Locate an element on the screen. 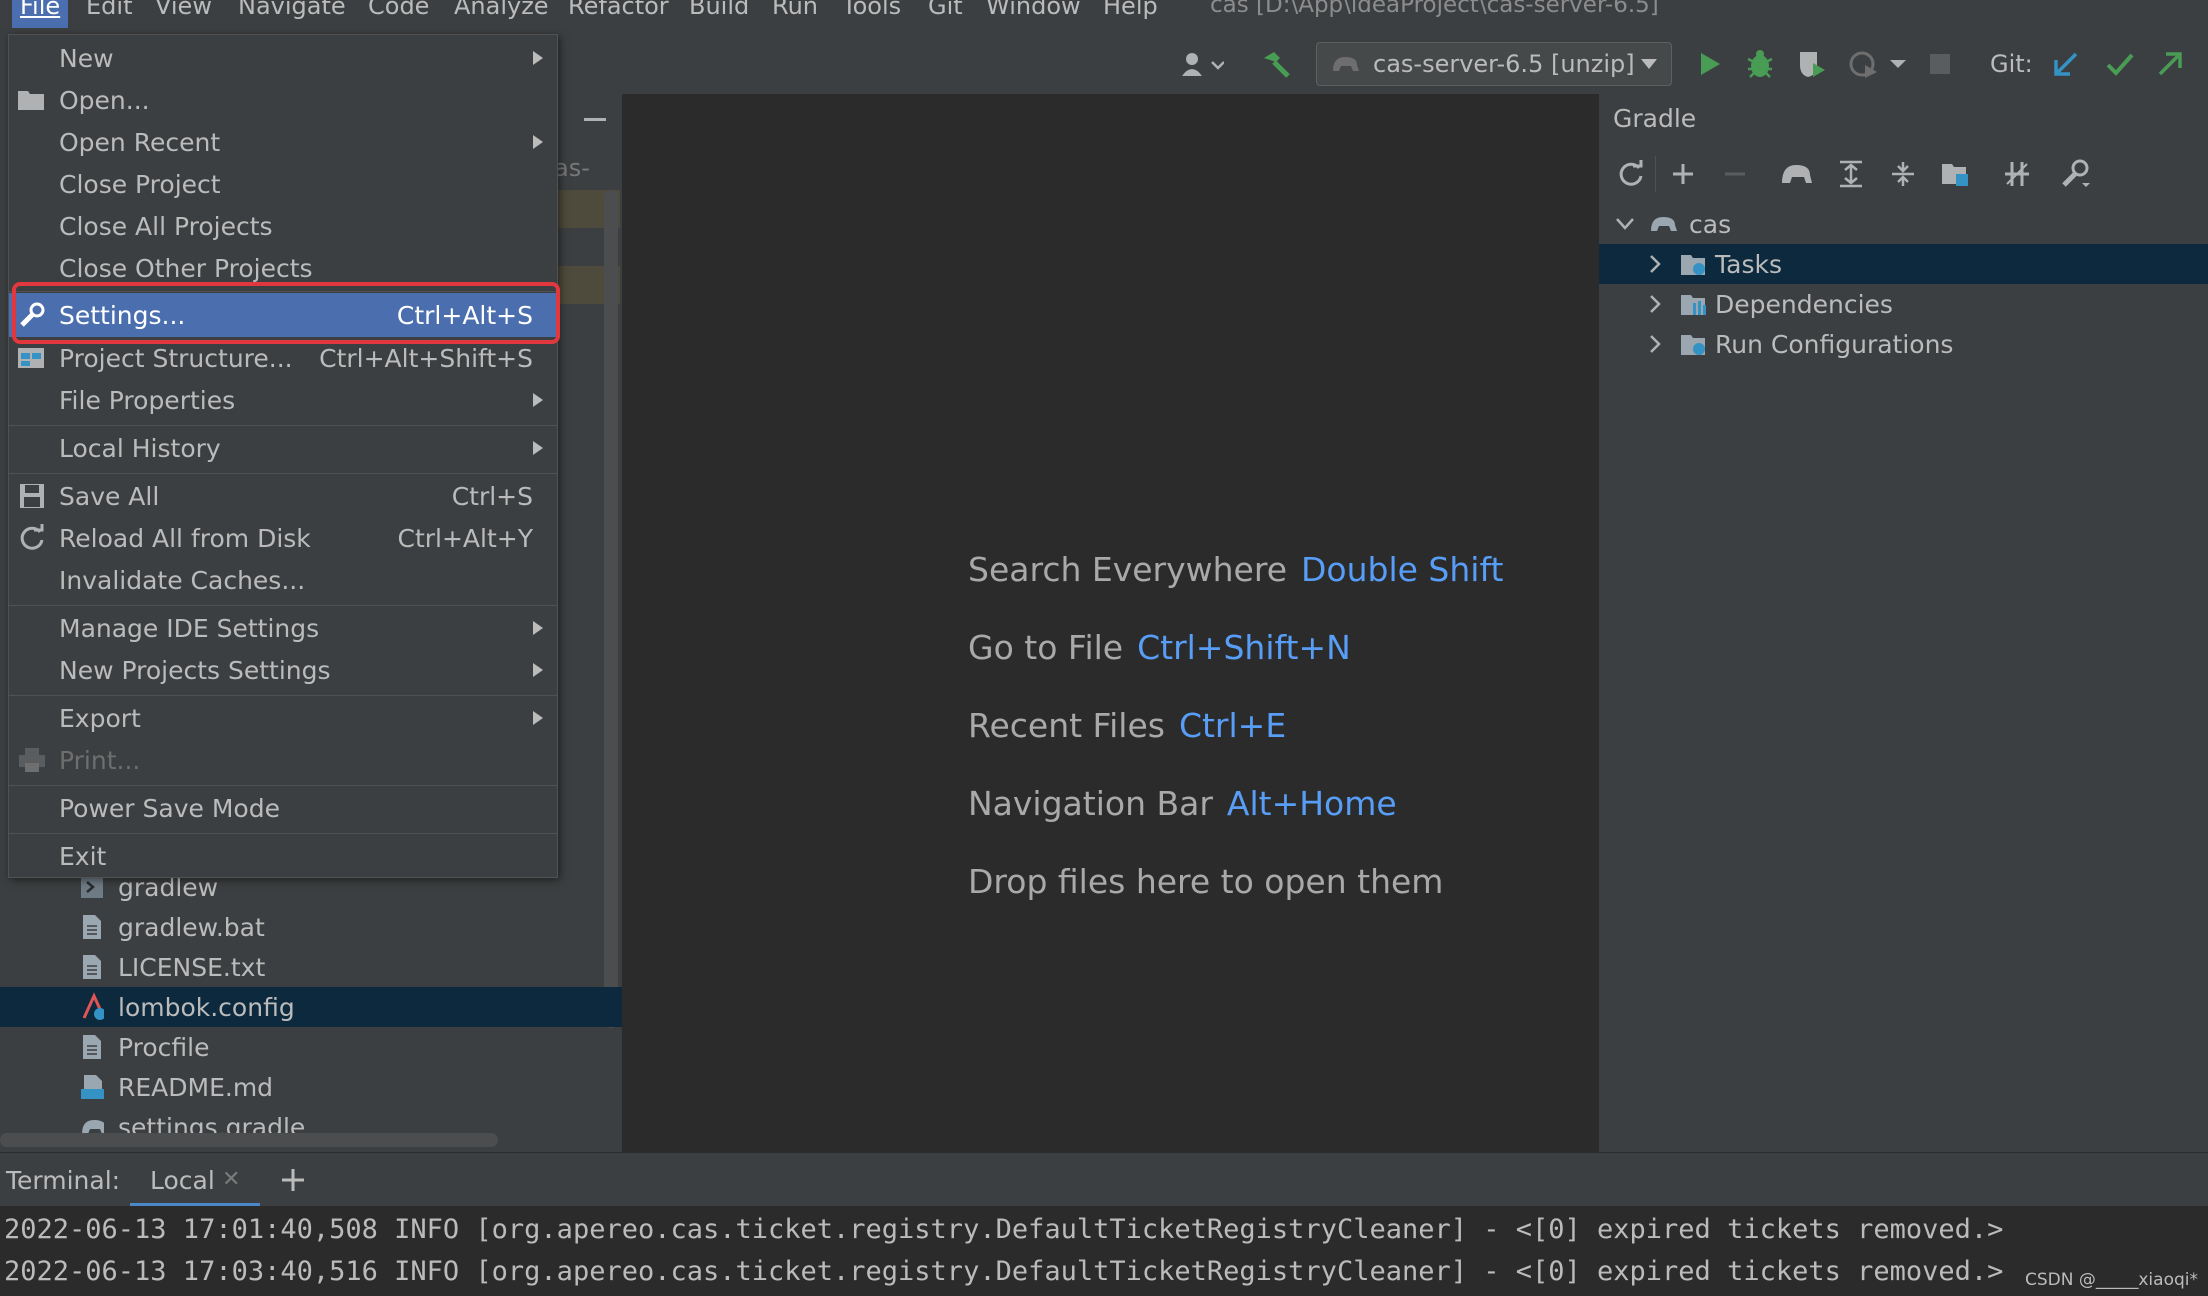 The width and height of the screenshot is (2208, 1296). menu-build: Build is located at coordinates (719, 10).